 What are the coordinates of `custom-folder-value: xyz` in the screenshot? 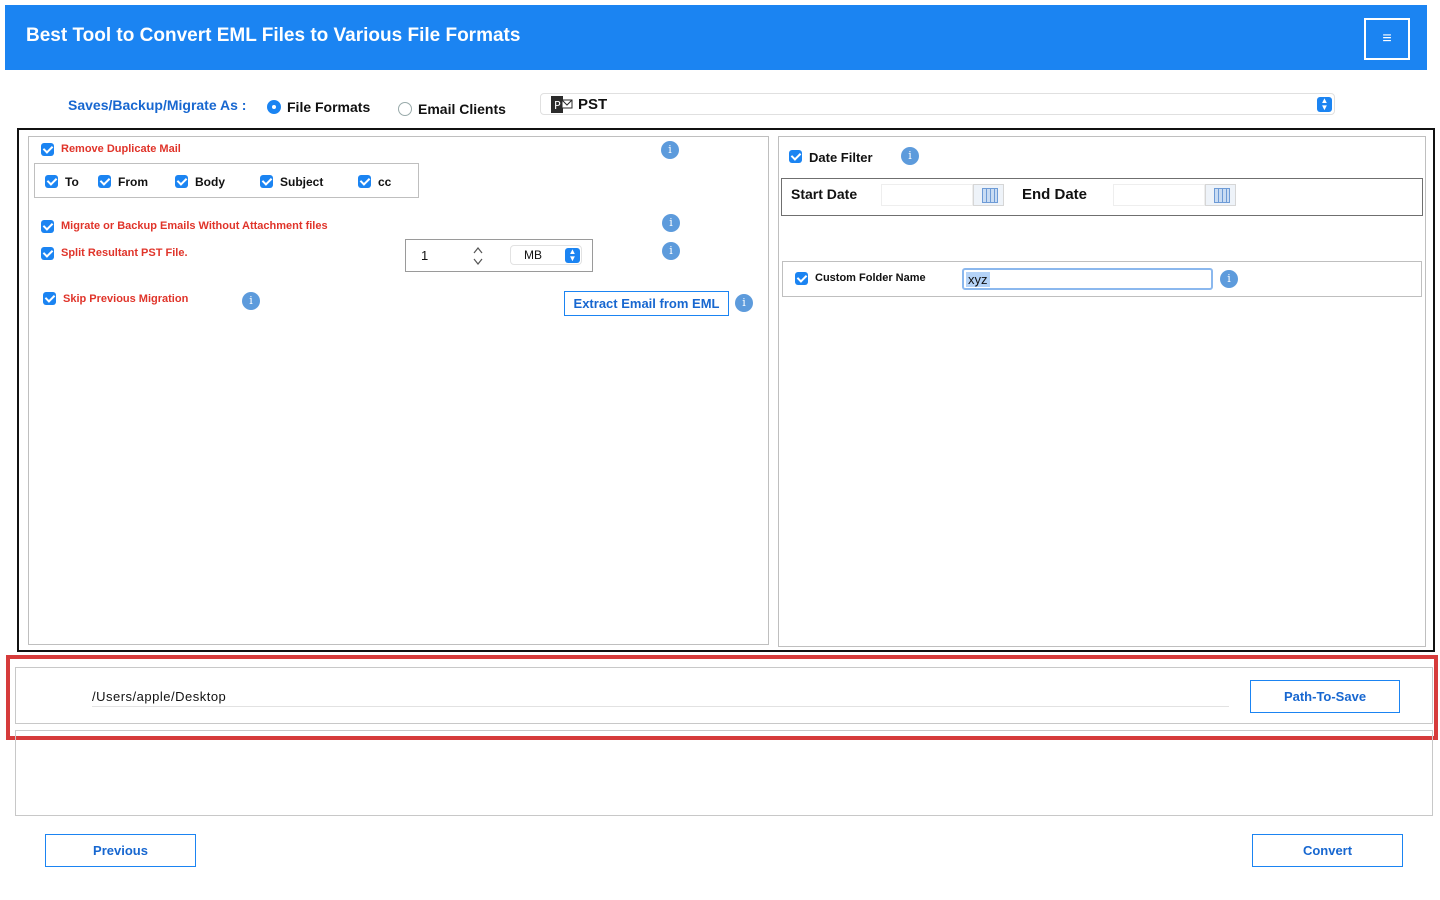 It's located at (978, 279).